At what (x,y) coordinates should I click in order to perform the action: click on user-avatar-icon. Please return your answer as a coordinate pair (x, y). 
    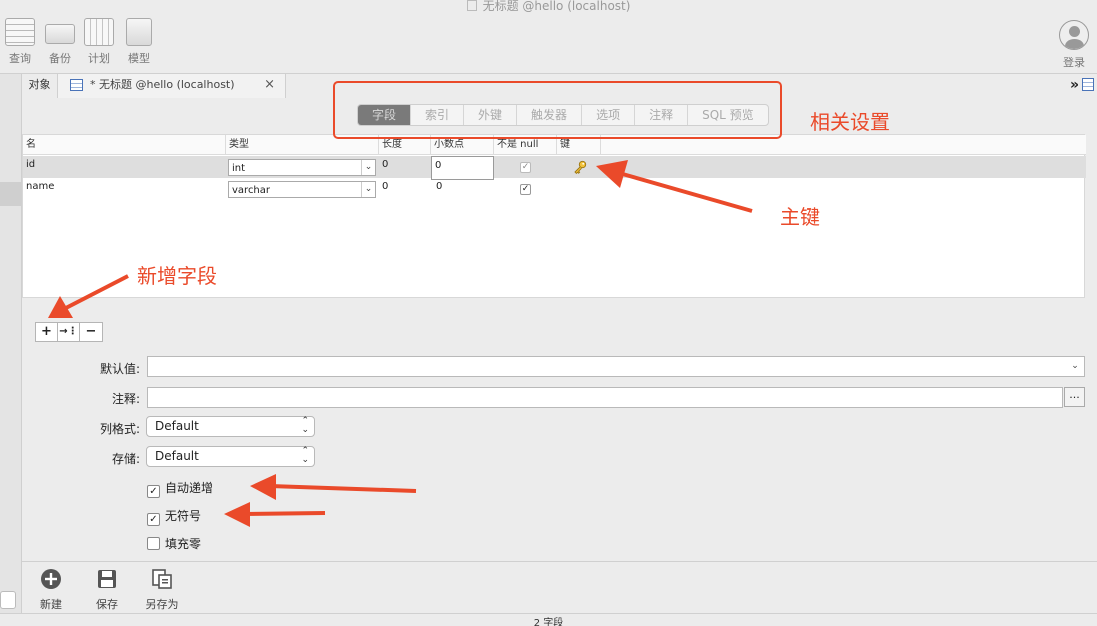
    Looking at the image, I should click on (1074, 35).